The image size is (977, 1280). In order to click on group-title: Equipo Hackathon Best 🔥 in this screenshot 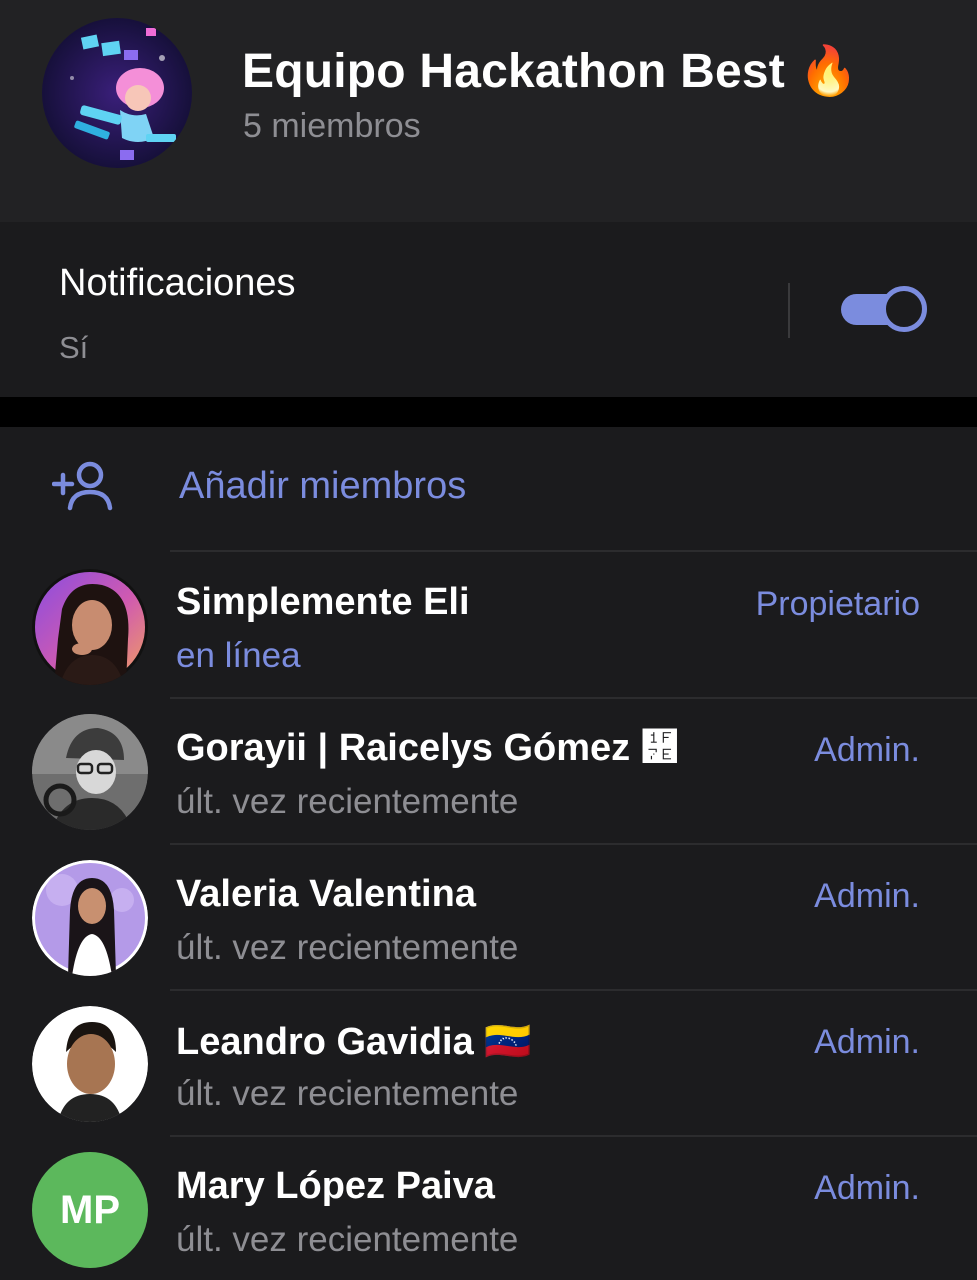, I will do `click(550, 70)`.